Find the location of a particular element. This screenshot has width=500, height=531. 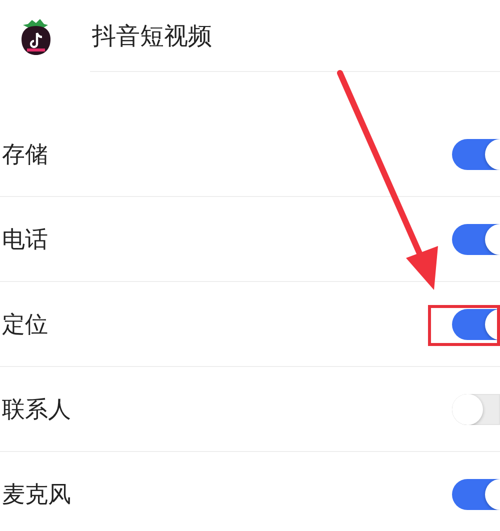

app-name: 抖音短视频 is located at coordinates (152, 36).